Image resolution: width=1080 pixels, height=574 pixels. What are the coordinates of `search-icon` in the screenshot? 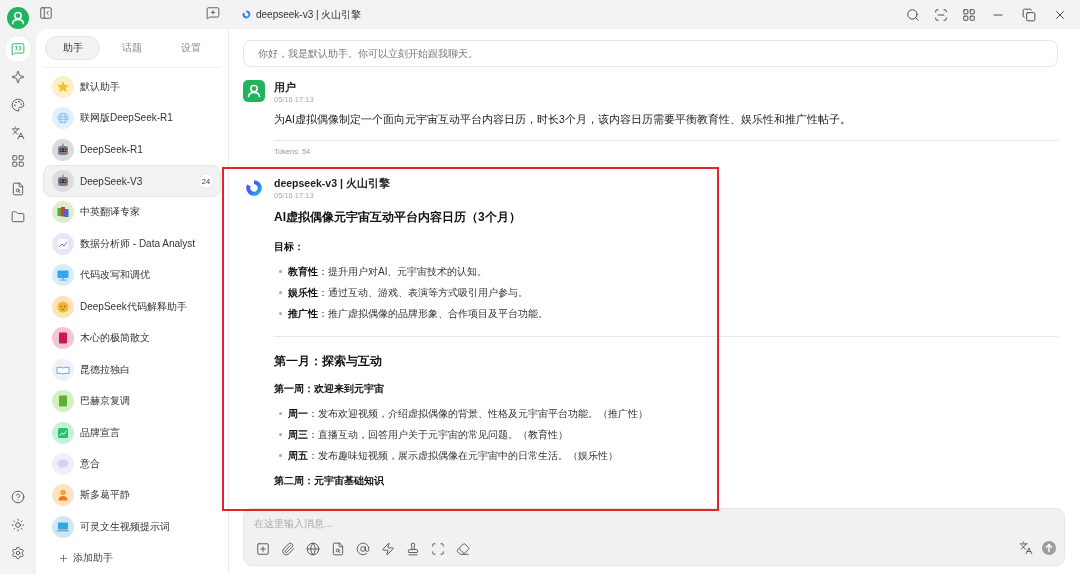 It's located at (913, 14).